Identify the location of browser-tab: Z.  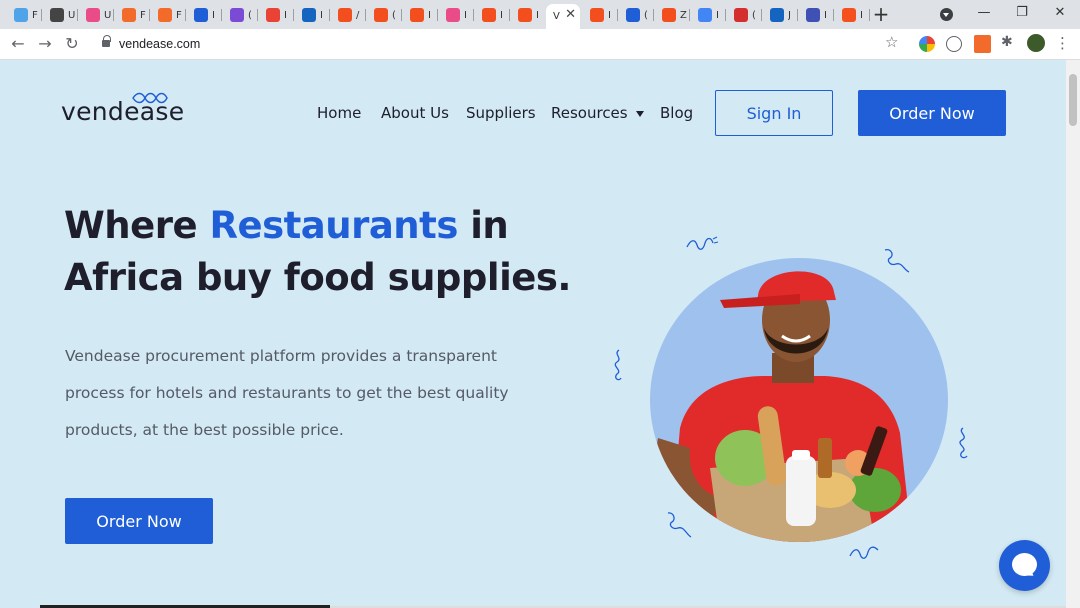
(672, 15).